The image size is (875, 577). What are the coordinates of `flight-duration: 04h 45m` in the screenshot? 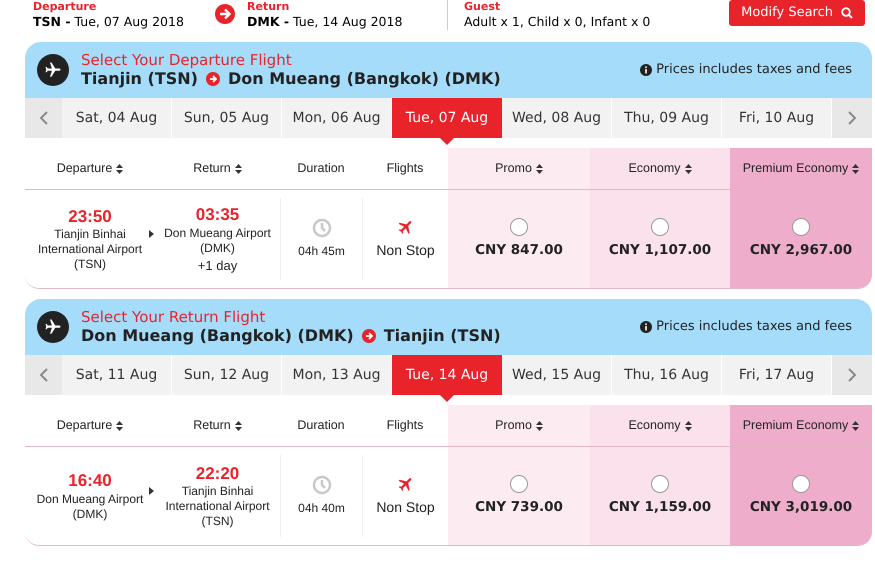 It's located at (321, 251).